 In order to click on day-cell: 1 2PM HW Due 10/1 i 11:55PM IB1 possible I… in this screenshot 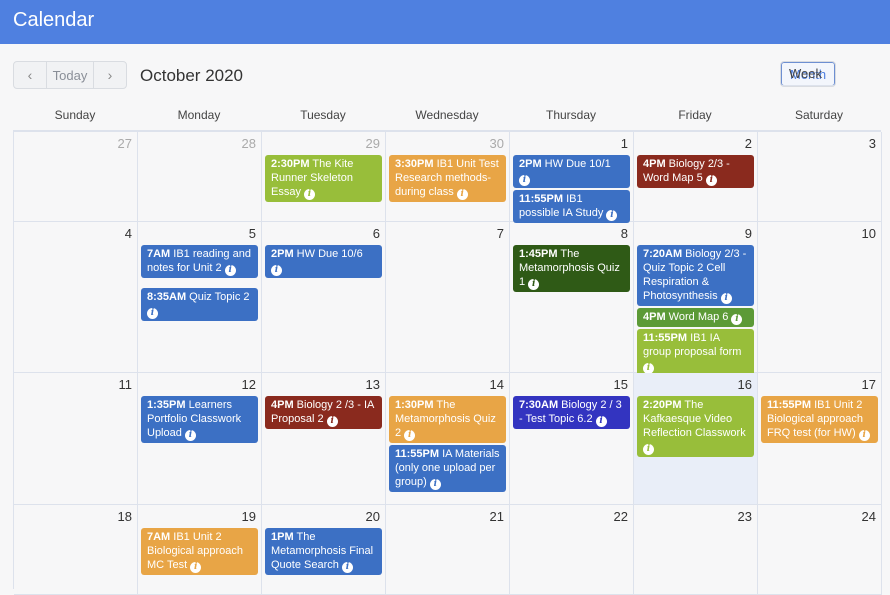, I will do `click(572, 177)`.